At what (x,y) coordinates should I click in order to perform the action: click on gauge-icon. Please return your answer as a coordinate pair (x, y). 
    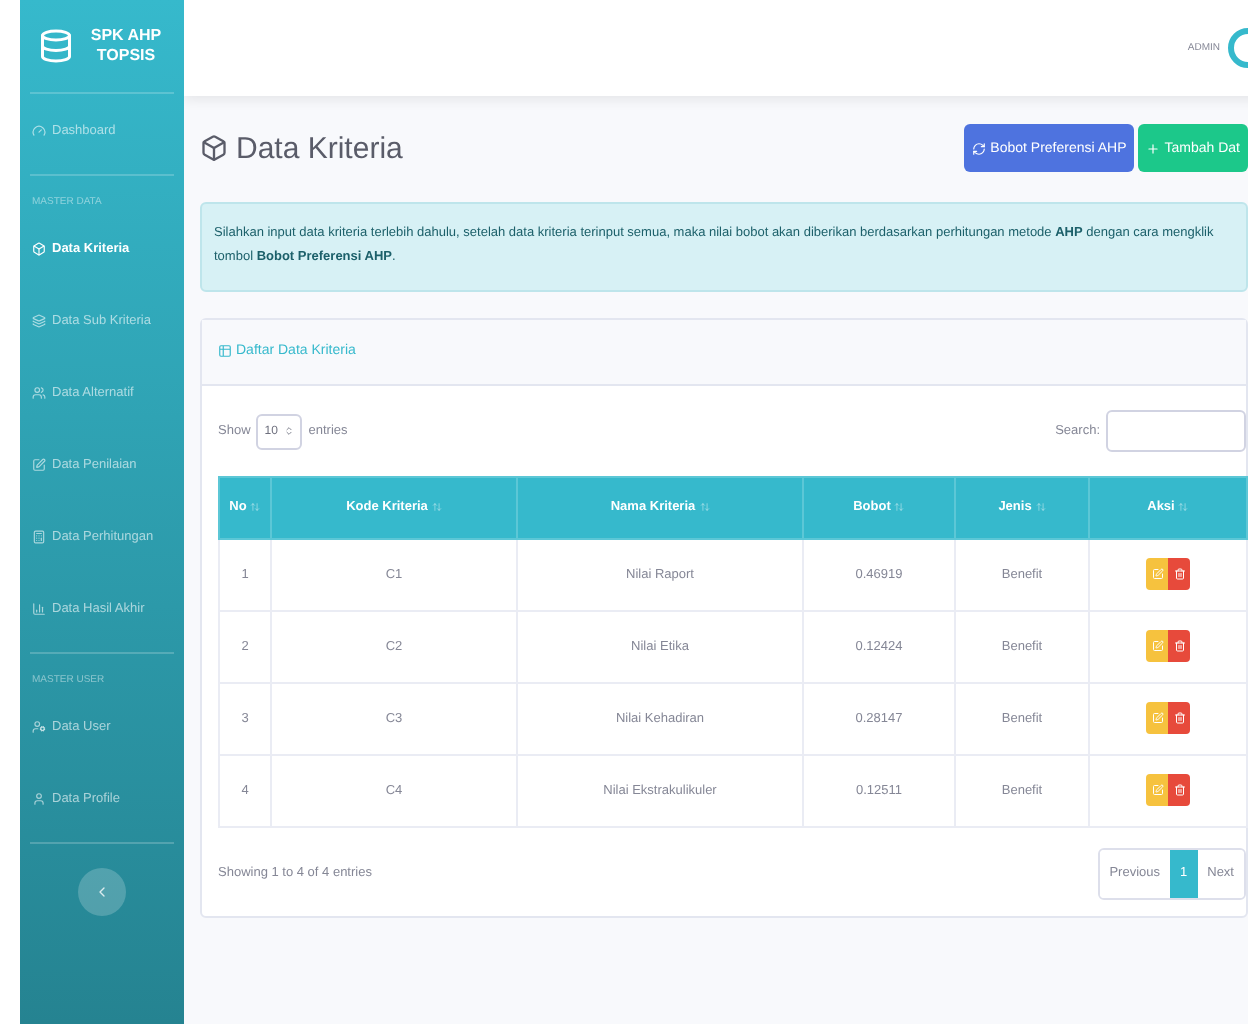
    Looking at the image, I should click on (39, 130).